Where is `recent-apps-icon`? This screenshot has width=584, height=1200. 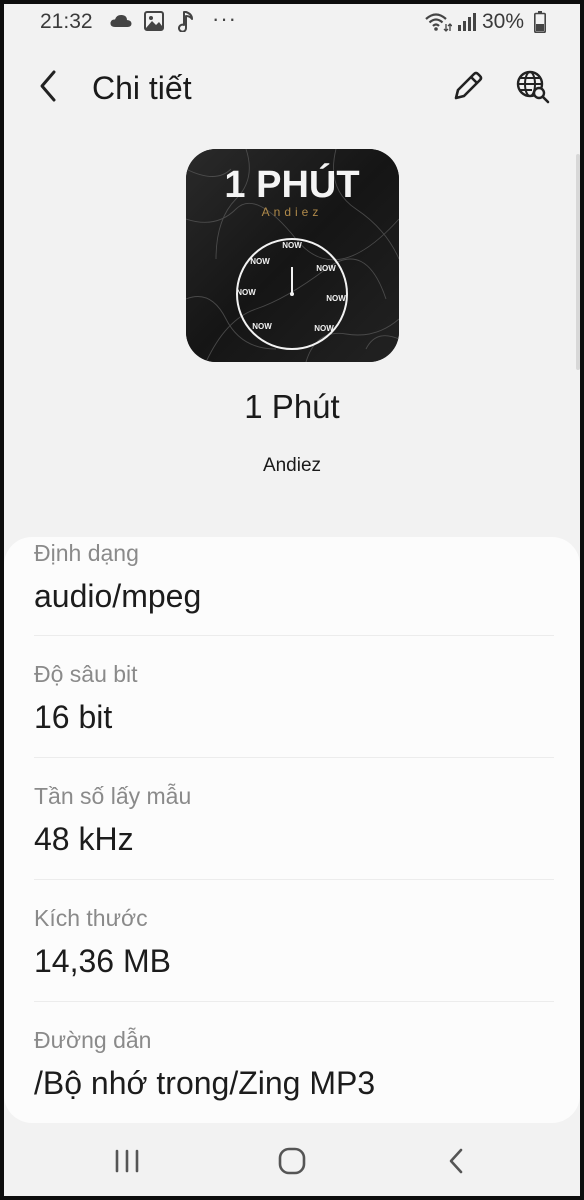
recent-apps-icon is located at coordinates (127, 1161).